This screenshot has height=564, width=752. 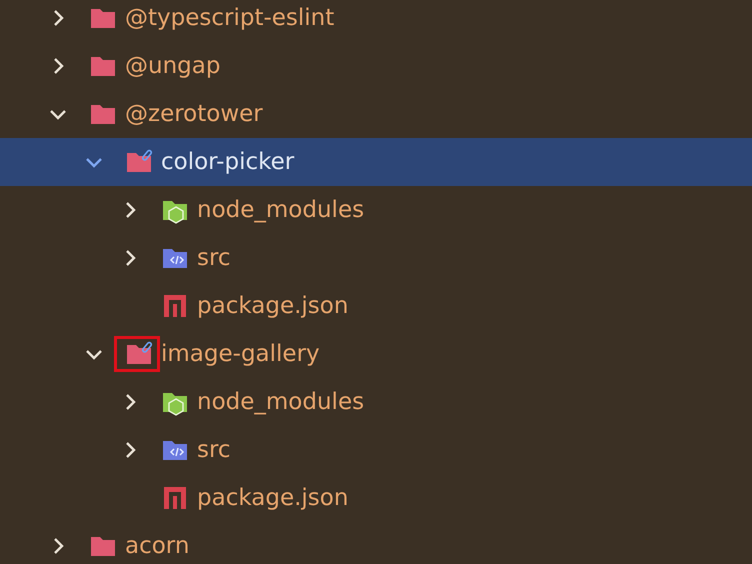 I want to click on tree-row: acorn, so click(x=376, y=543).